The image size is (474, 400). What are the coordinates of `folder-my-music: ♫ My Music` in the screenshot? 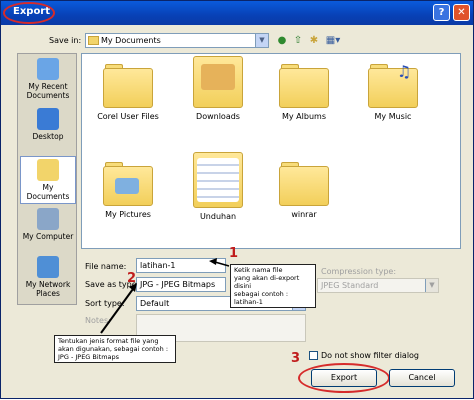 It's located at (393, 101).